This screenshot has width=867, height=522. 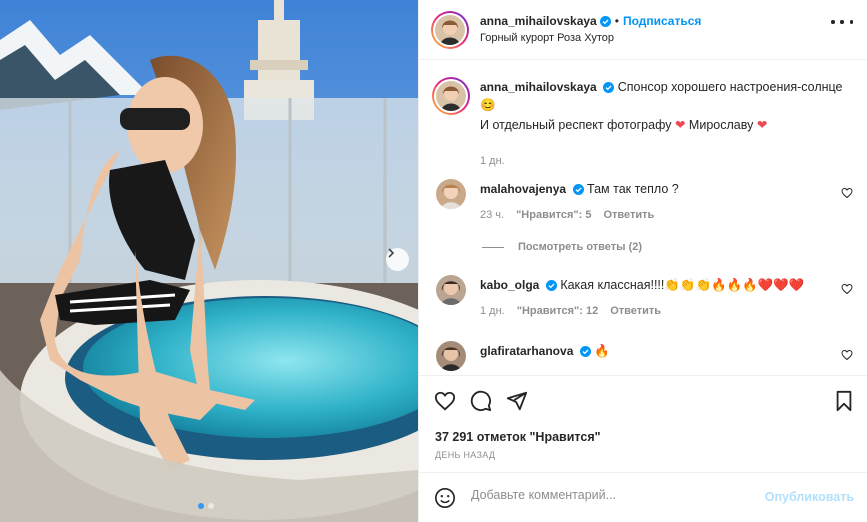 What do you see at coordinates (602, 351) in the screenshot?
I see `comment-text: 🔥` at bounding box center [602, 351].